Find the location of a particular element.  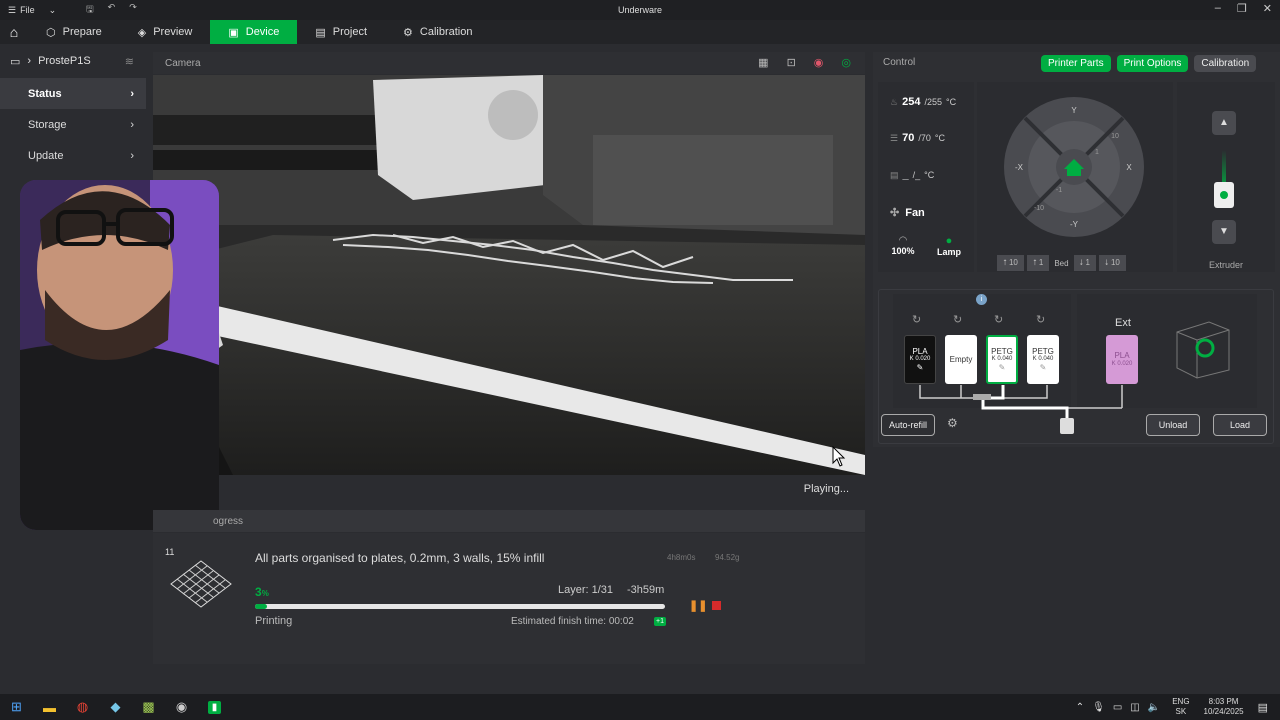

windows-start-icon: ⊞ is located at coordinates (16, 707).